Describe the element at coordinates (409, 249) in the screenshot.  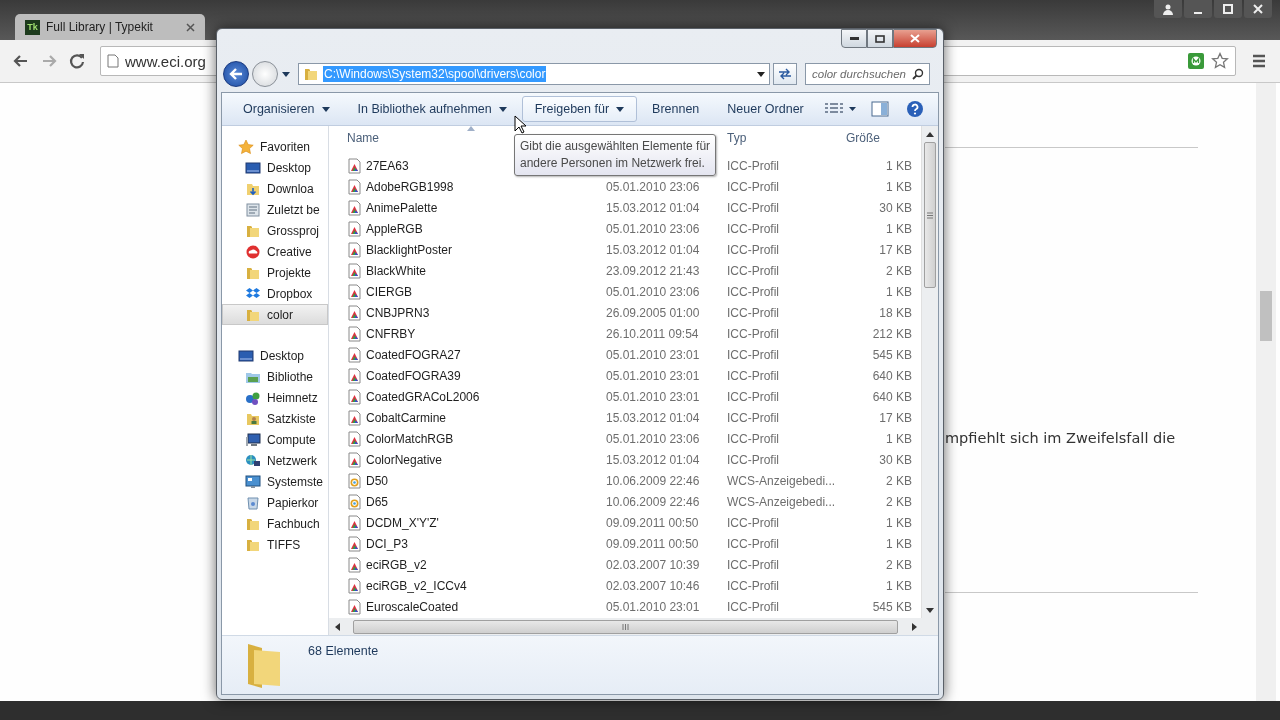
I see `file-name: BlacklightPoster` at that location.